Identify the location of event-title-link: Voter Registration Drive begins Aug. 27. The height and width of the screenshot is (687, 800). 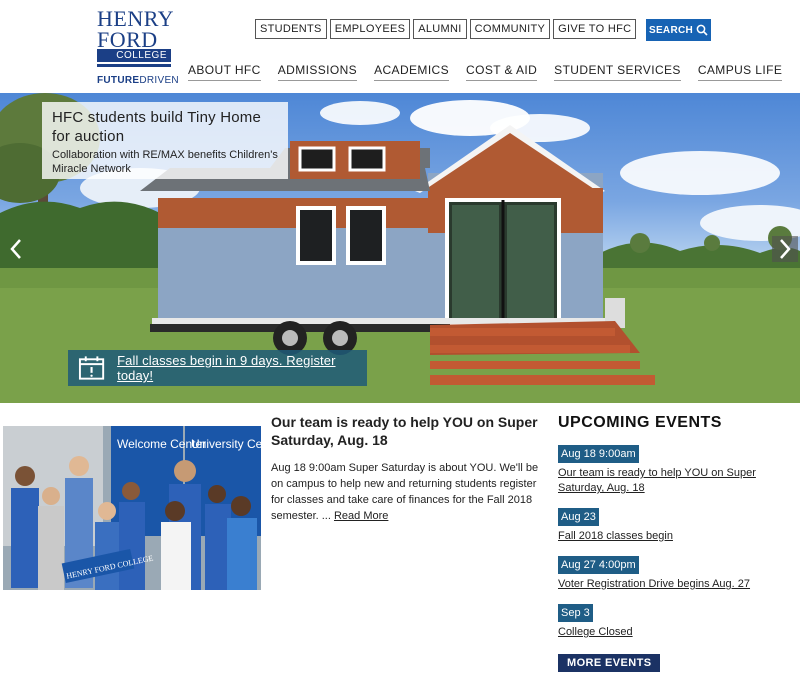
(678, 584).